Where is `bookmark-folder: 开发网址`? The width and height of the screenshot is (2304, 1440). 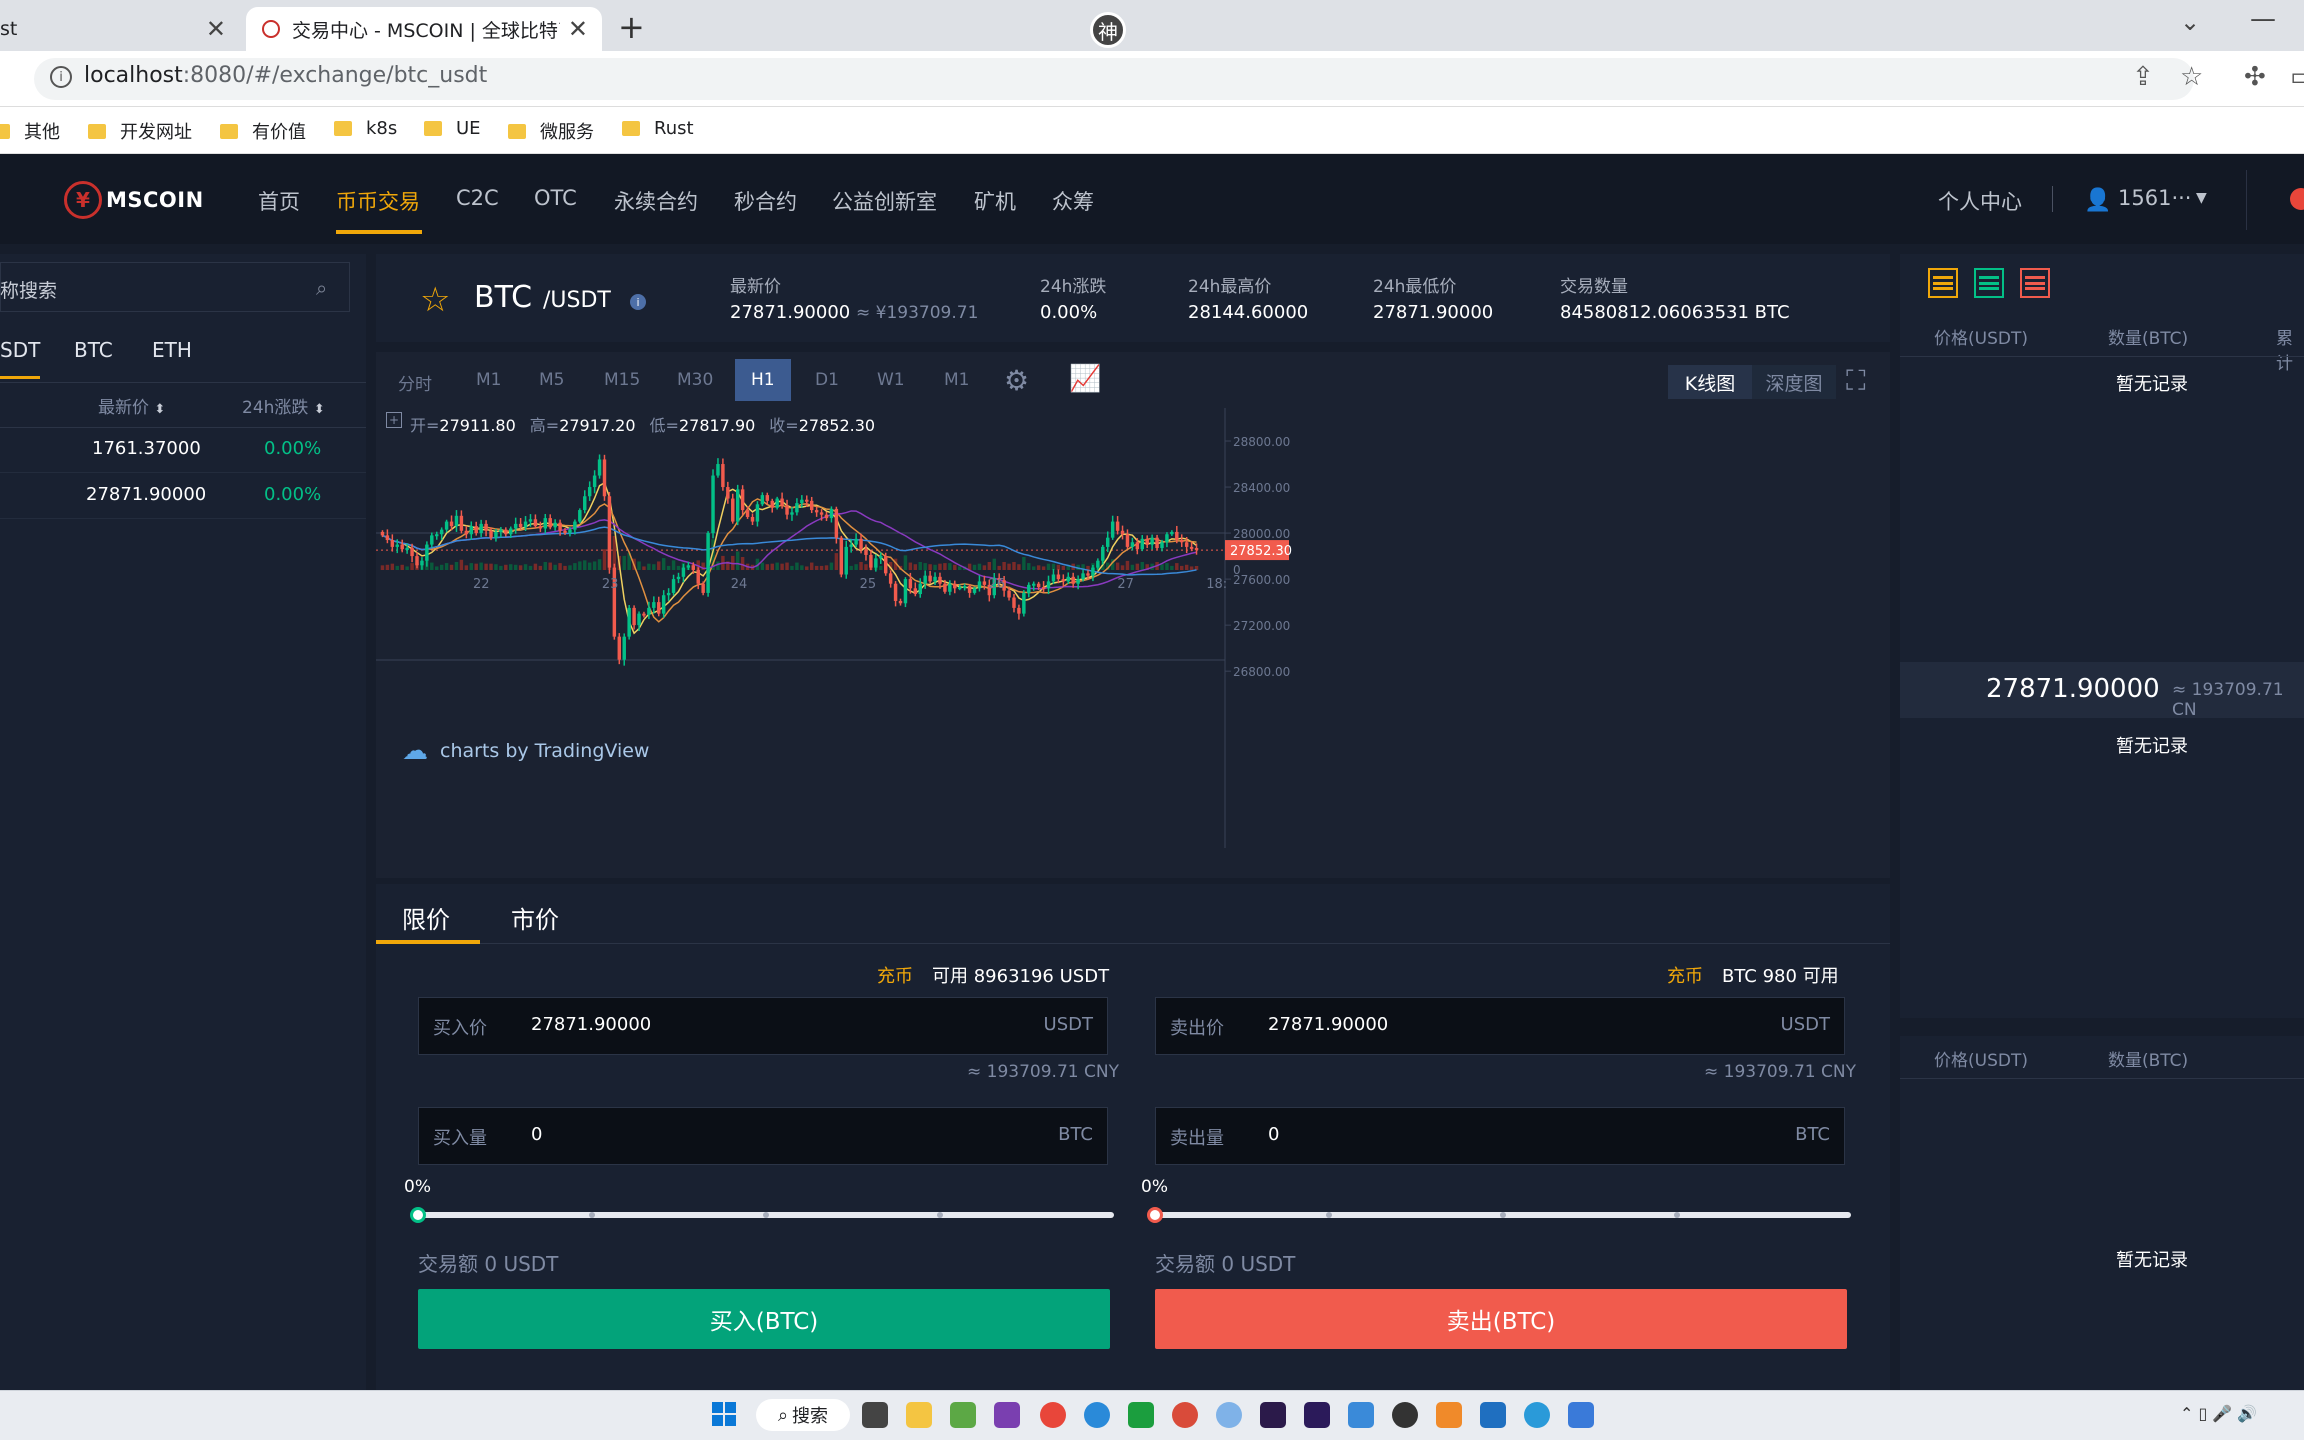 bookmark-folder: 开发网址 is located at coordinates (140, 131).